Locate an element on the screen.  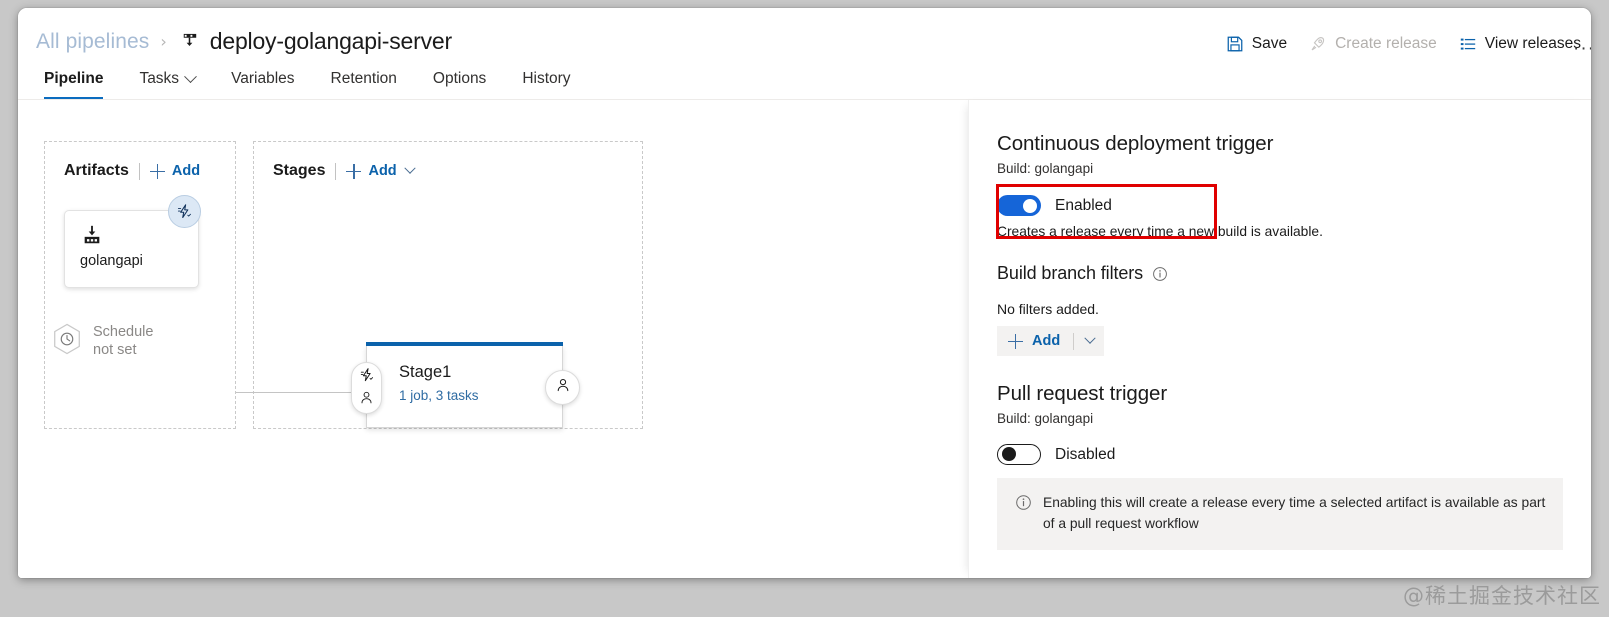
add-branch-filter-label: Add is located at coordinates (1046, 341).